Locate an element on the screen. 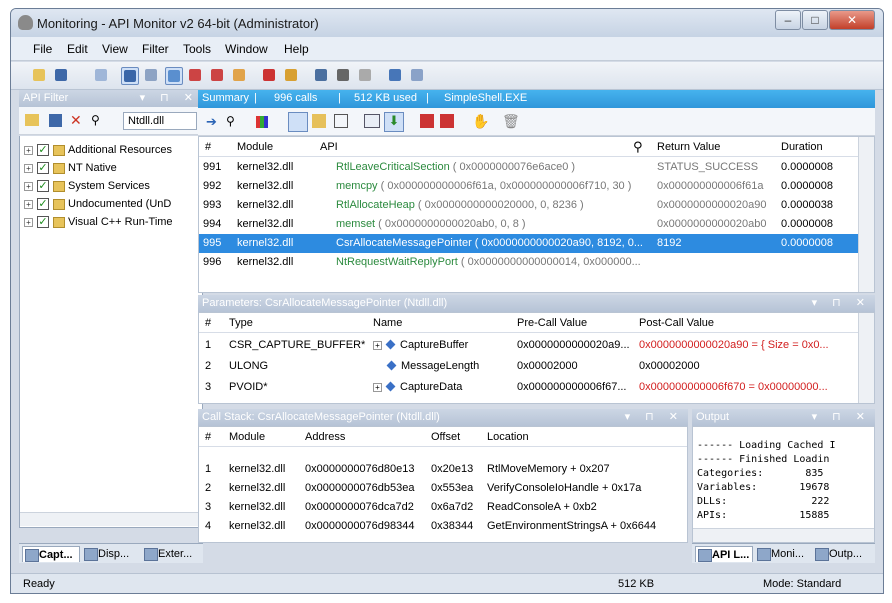 The image size is (892, 603). screen-icon is located at coordinates (322, 76).